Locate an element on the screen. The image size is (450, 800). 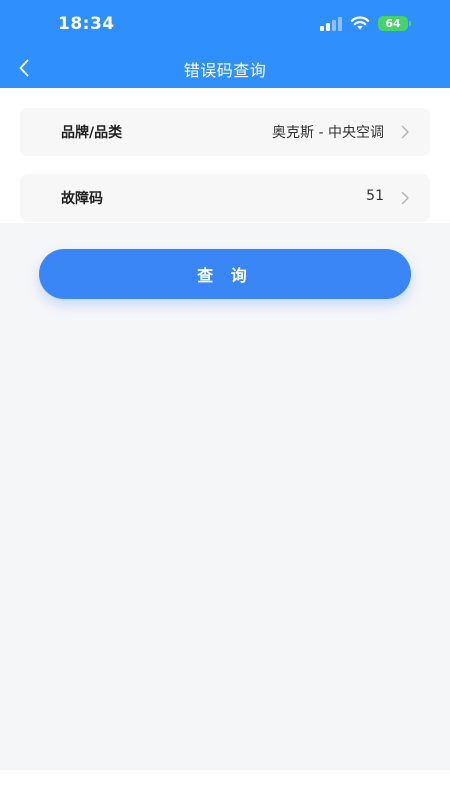
error-code-row: 故障码 51 is located at coordinates (225, 198).